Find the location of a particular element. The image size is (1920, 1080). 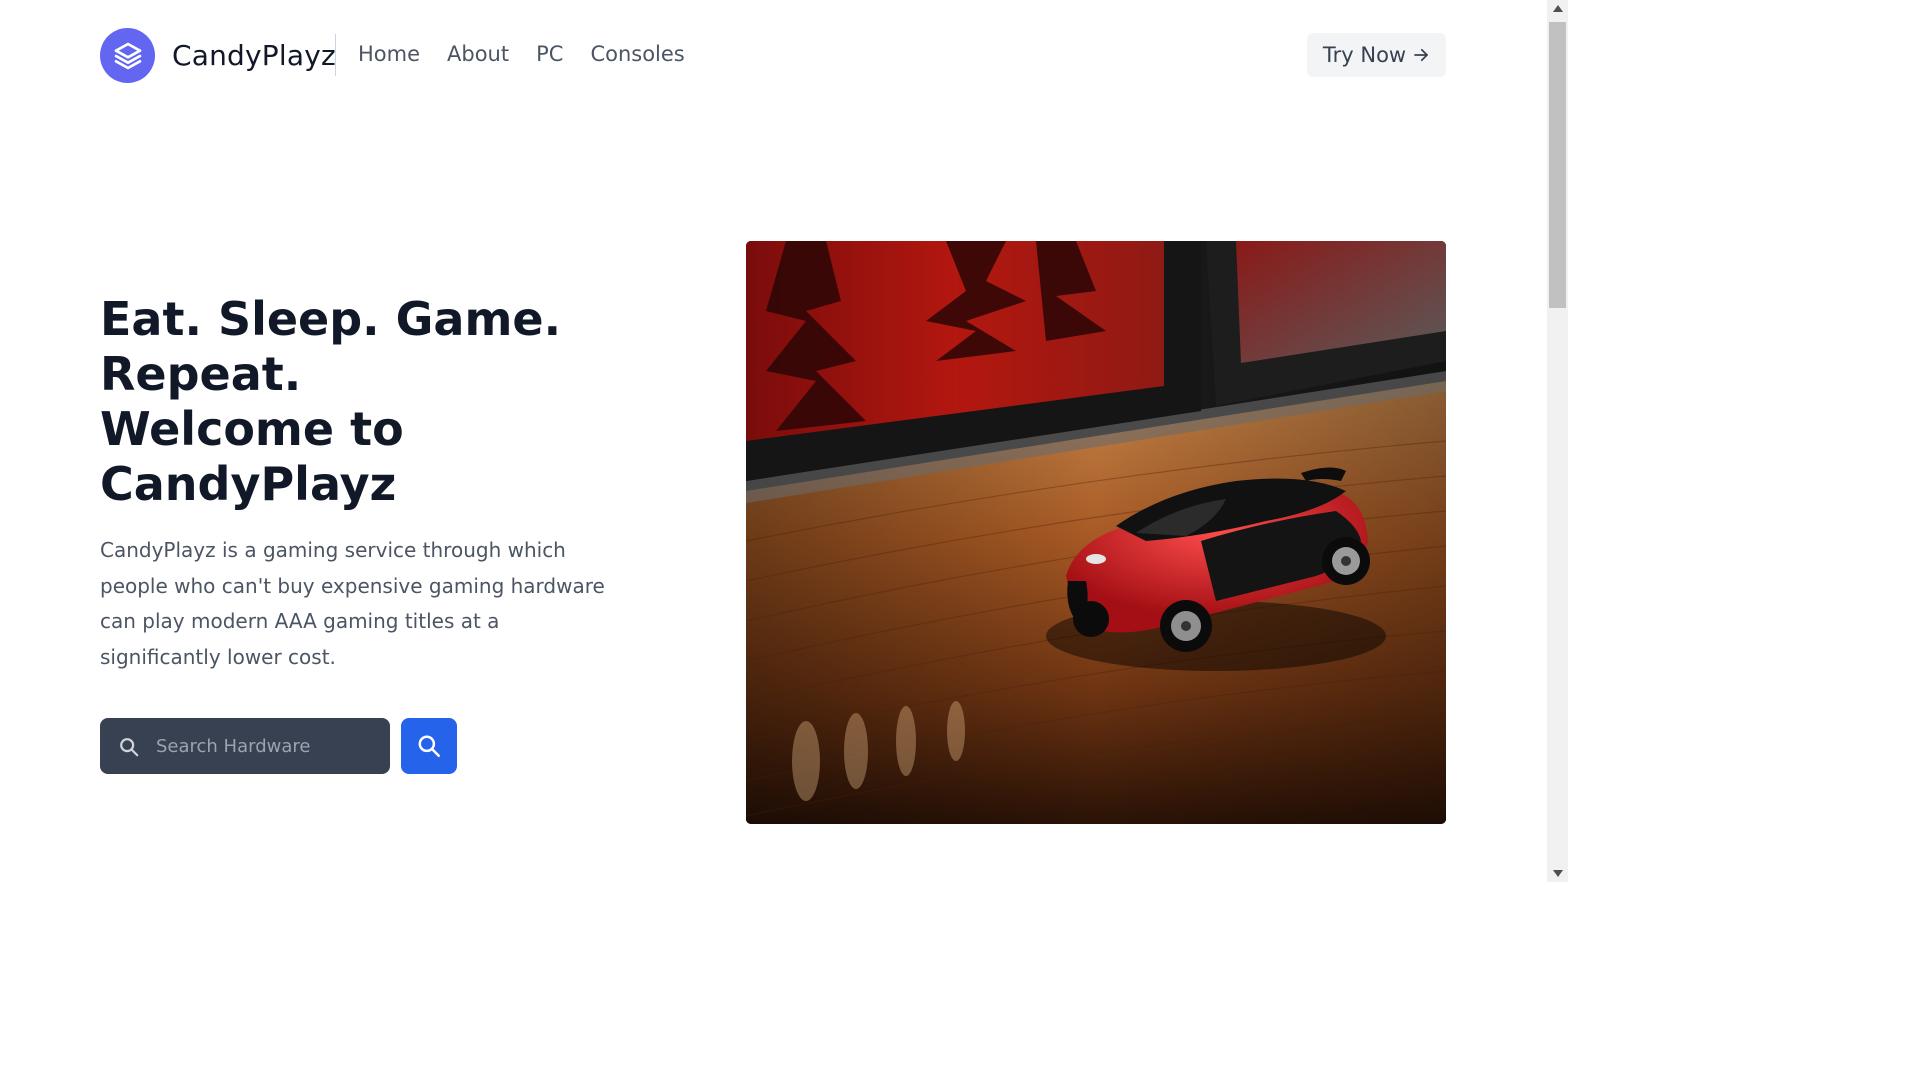

try-now-label: Try Now is located at coordinates (1364, 55).